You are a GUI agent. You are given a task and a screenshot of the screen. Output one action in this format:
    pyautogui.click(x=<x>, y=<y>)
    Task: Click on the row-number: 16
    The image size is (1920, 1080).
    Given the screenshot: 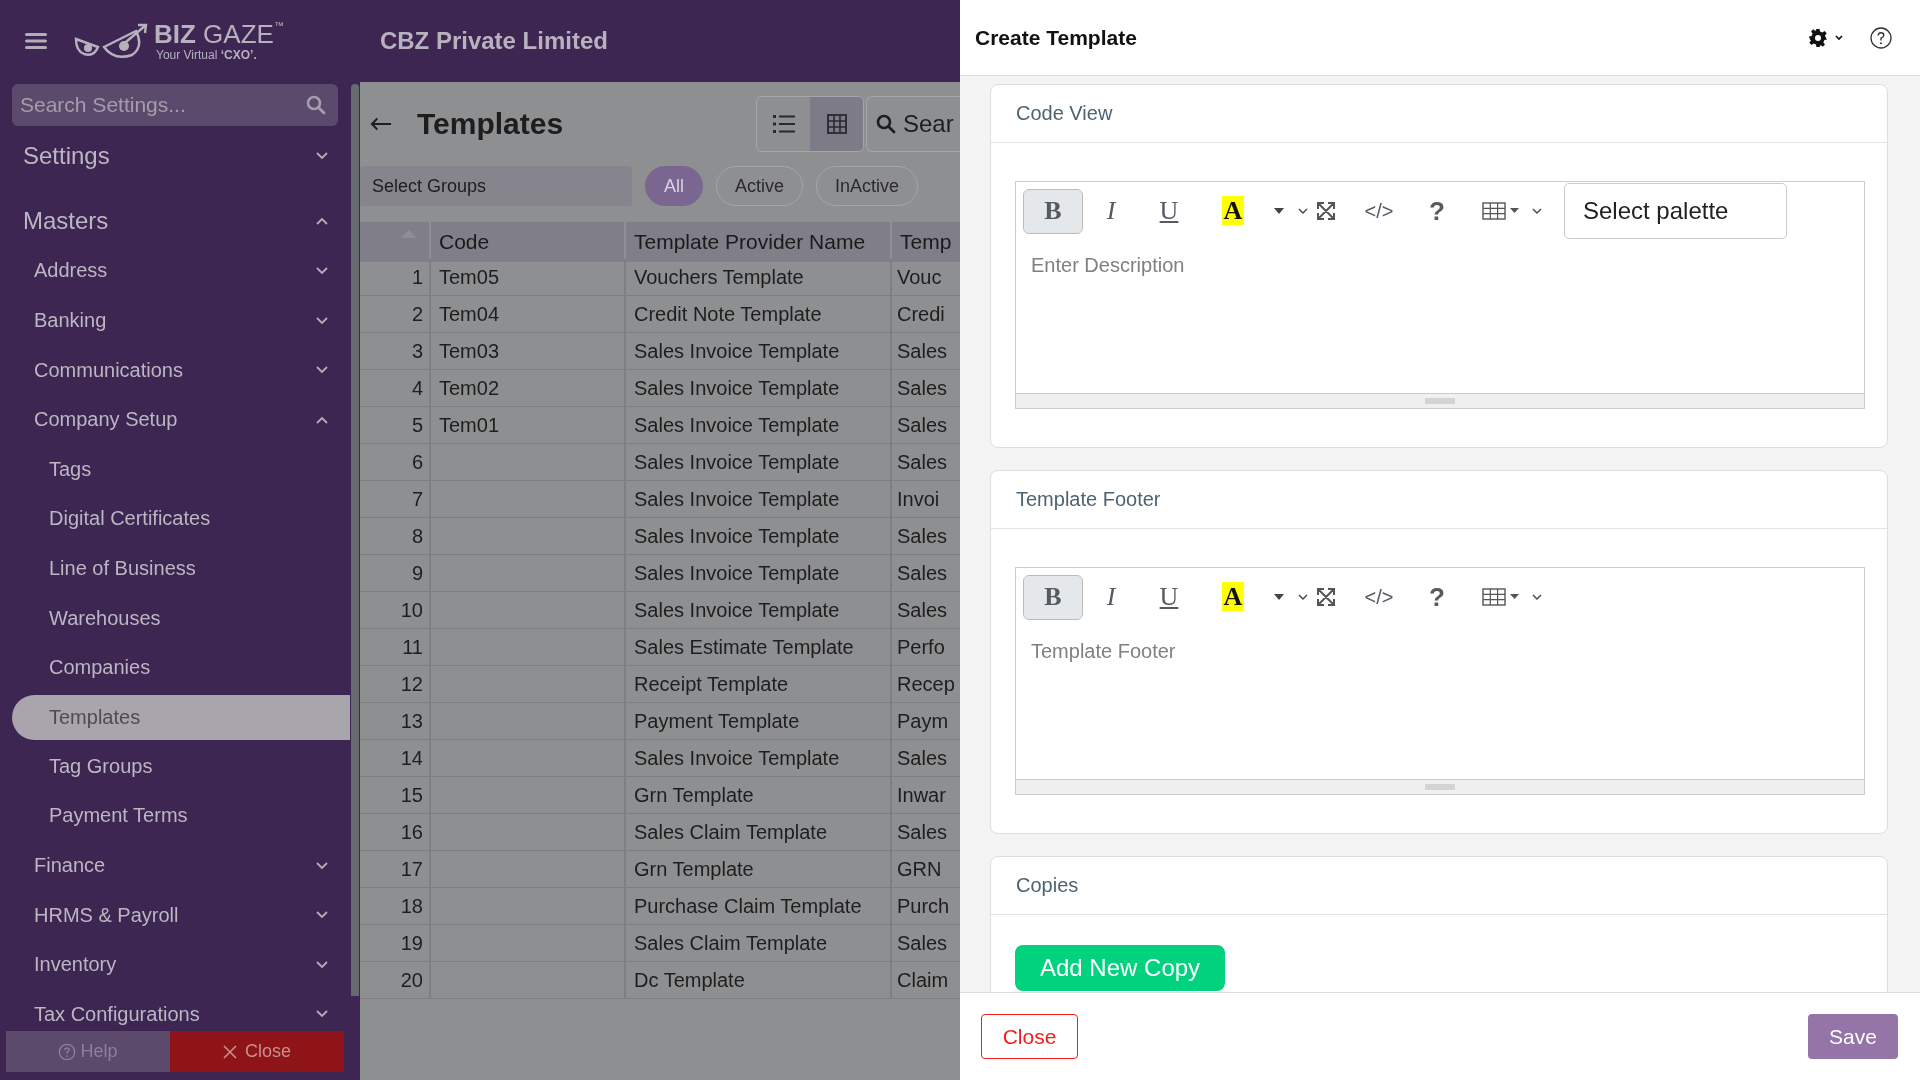 What is the action you would take?
    pyautogui.click(x=394, y=832)
    